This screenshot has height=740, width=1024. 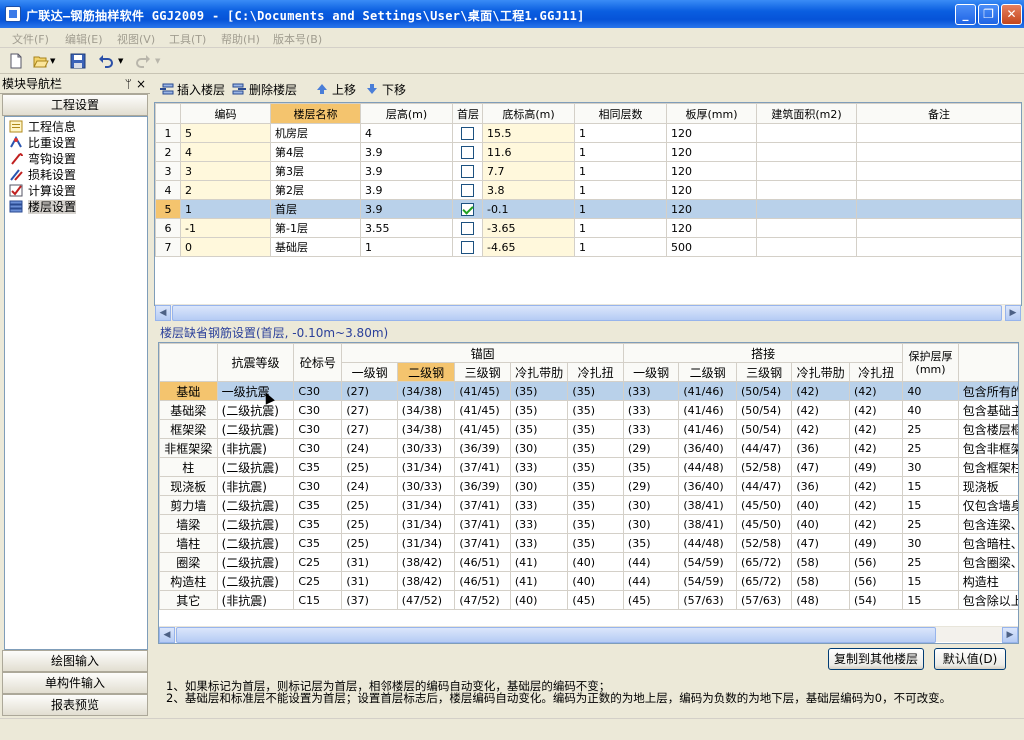 I want to click on cell-height: 4, so click(x=406, y=133).